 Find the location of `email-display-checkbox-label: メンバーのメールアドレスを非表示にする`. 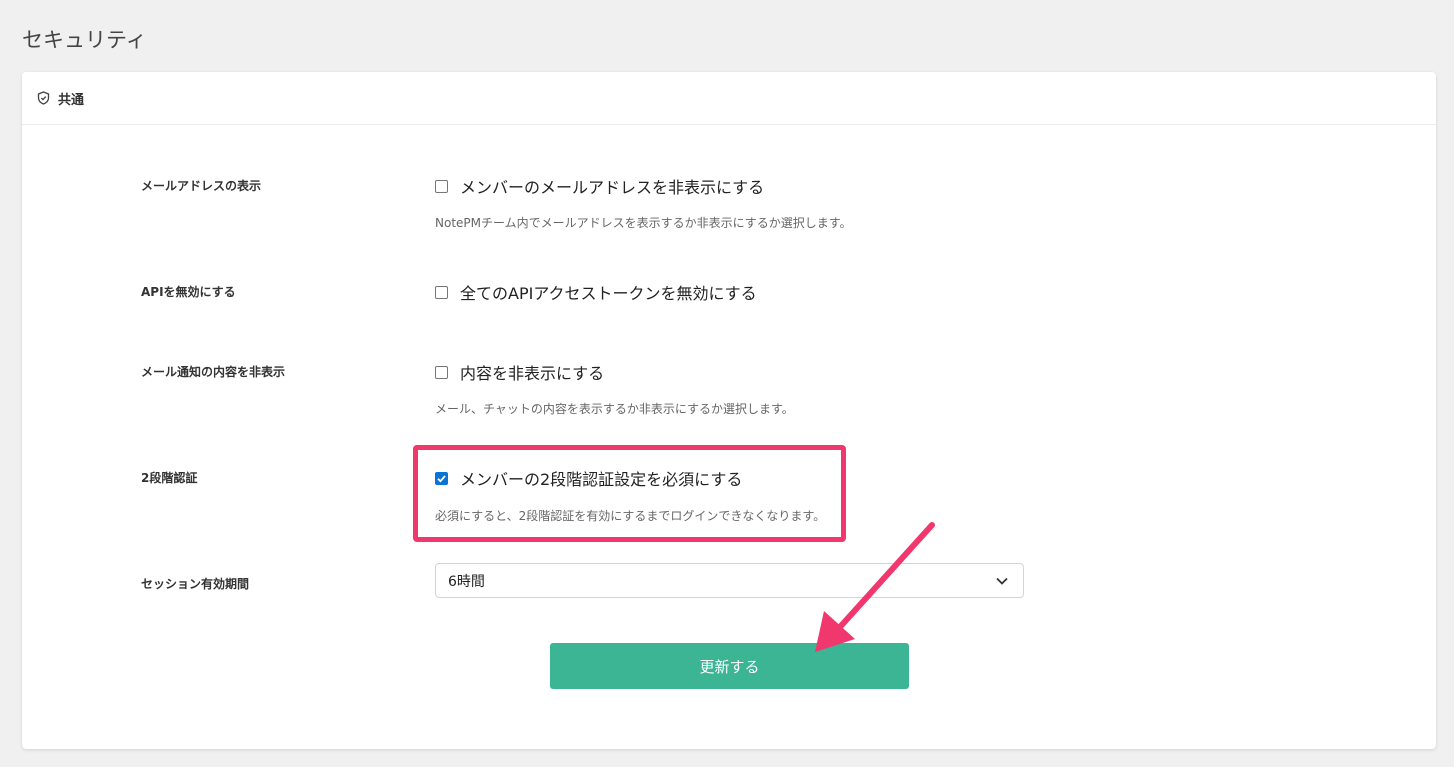

email-display-checkbox-label: メンバーのメールアドレスを非表示にする is located at coordinates (612, 186).